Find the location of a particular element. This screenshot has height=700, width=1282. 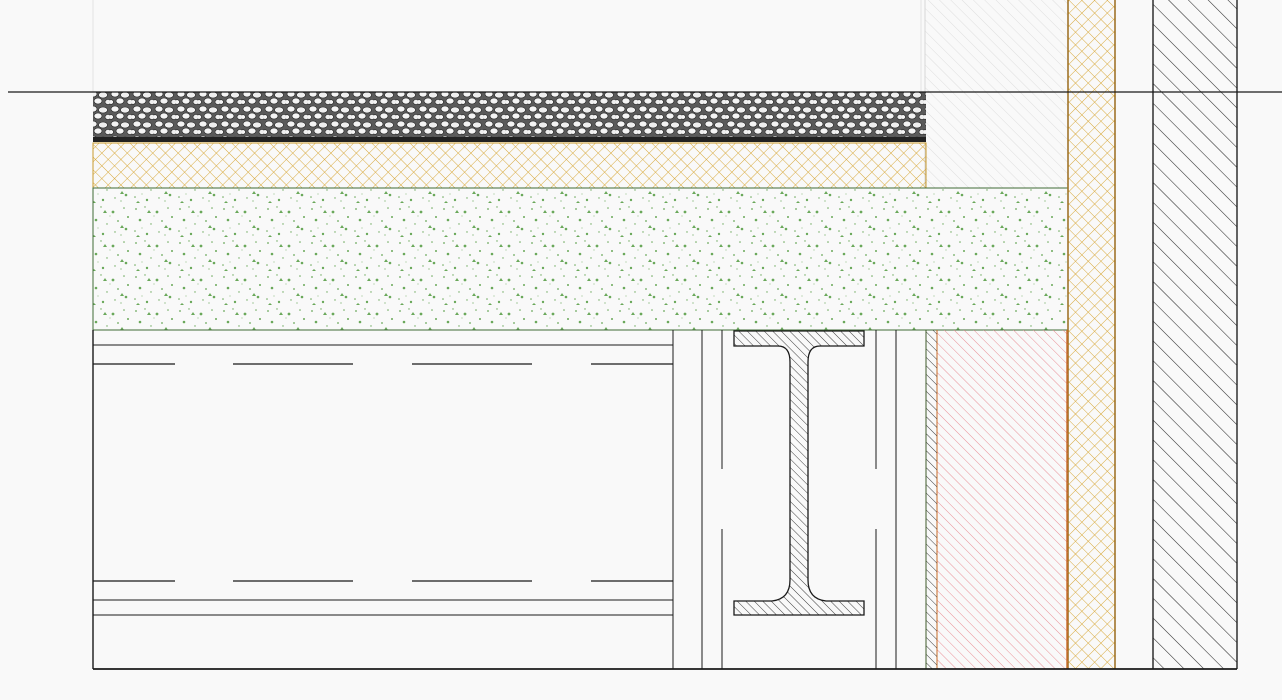

gravel-layer is located at coordinates (509, 117).